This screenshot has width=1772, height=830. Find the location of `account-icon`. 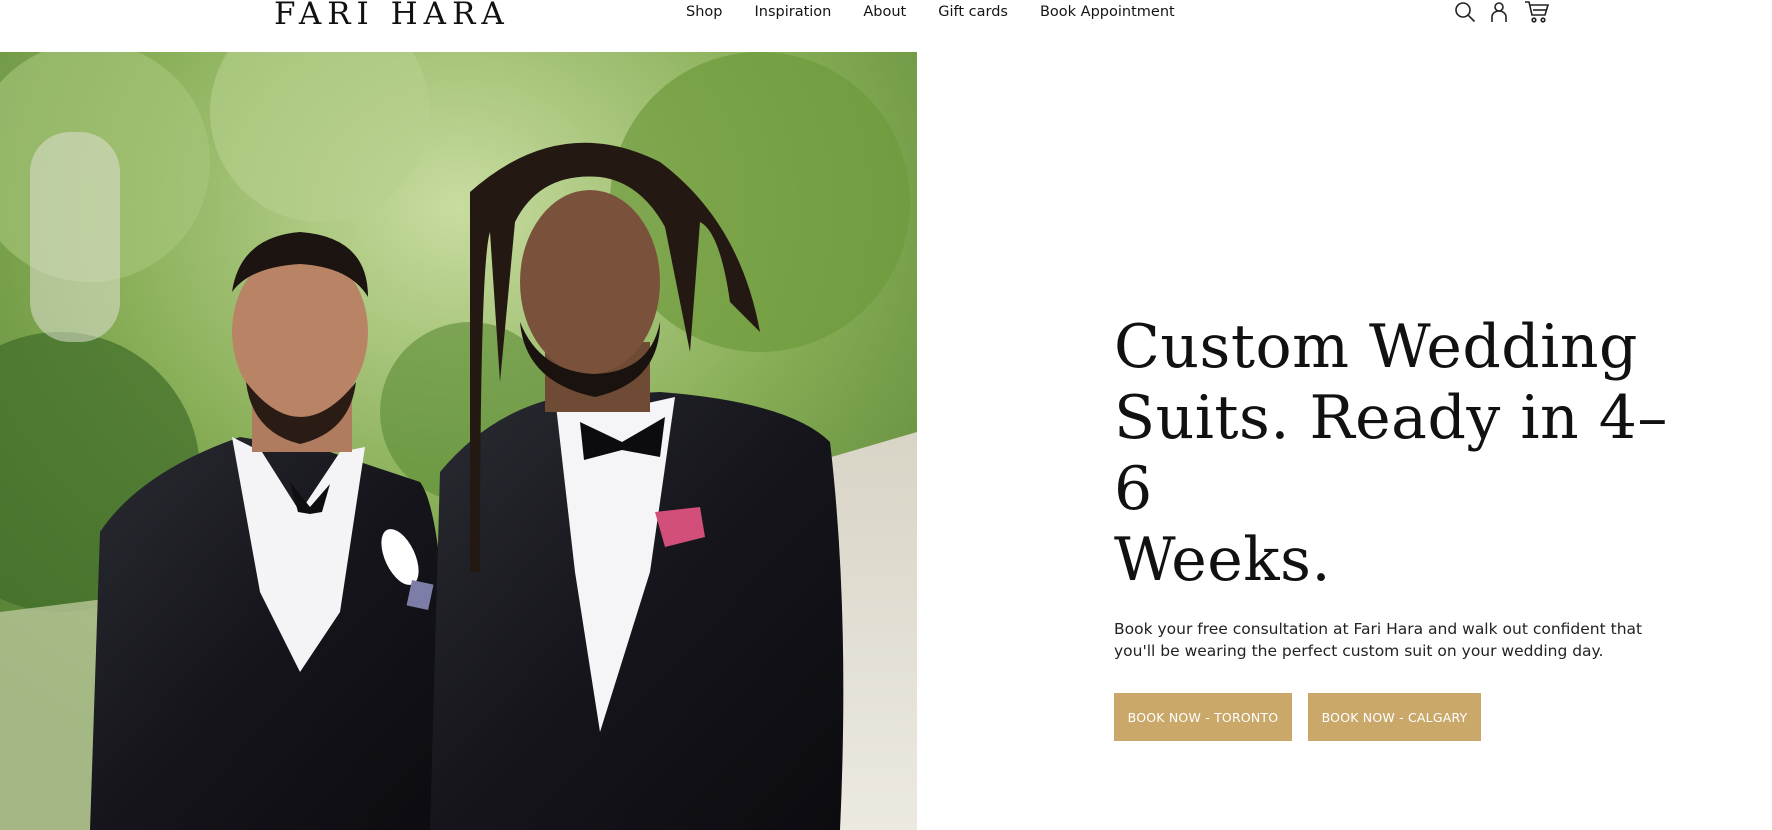

account-icon is located at coordinates (1499, 12).